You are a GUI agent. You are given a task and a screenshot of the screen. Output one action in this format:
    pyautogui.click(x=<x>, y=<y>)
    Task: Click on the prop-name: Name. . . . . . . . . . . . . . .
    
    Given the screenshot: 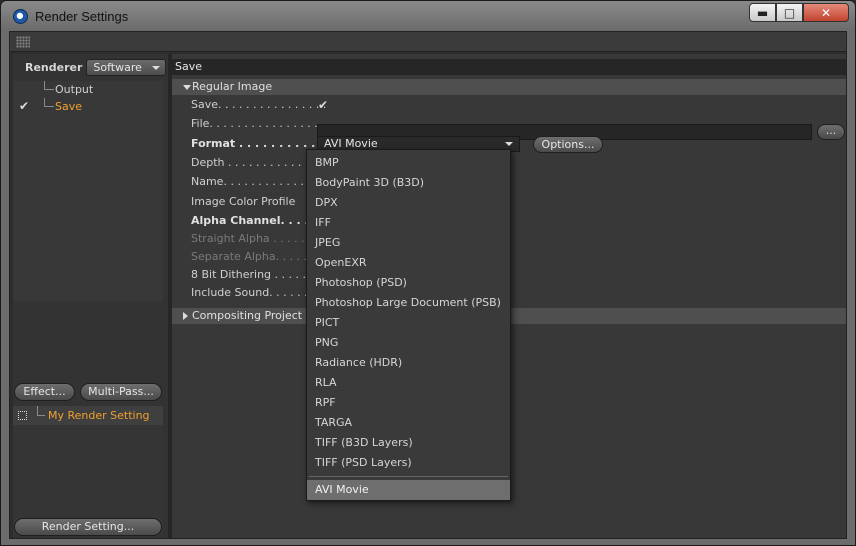 What is the action you would take?
    pyautogui.click(x=258, y=181)
    